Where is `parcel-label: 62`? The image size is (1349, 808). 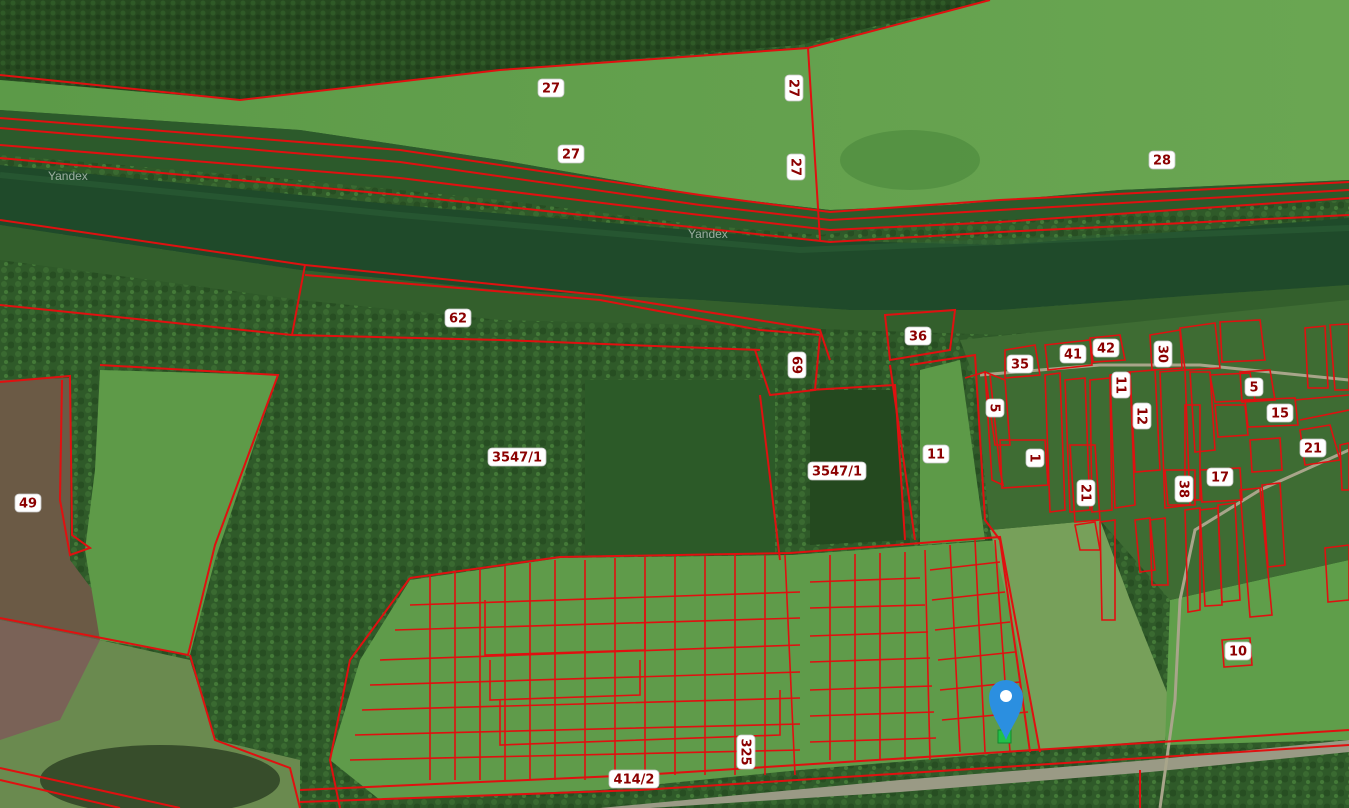 parcel-label: 62 is located at coordinates (458, 318).